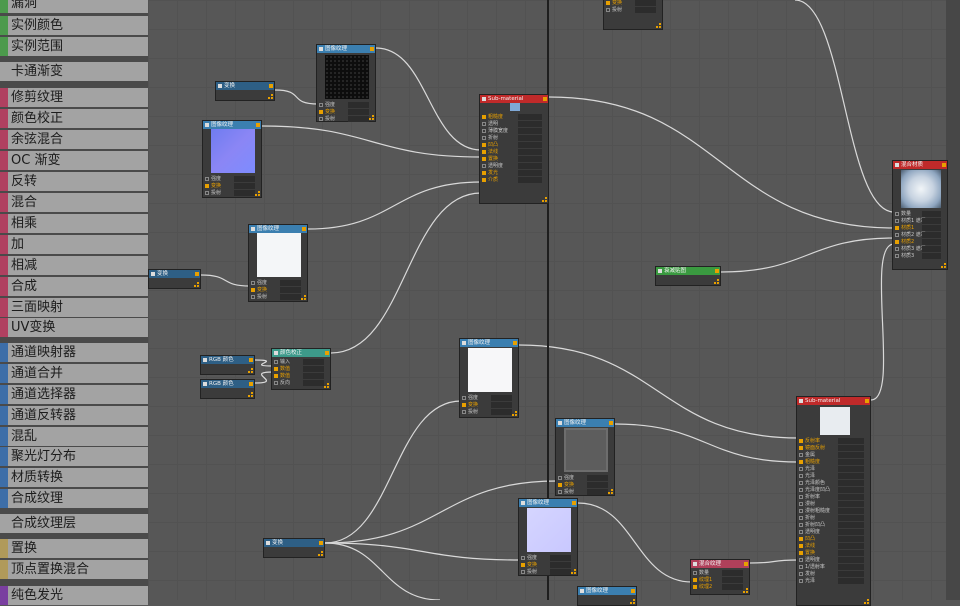  Describe the element at coordinates (833, 546) in the screenshot. I see `node-input-port: 法线` at that location.